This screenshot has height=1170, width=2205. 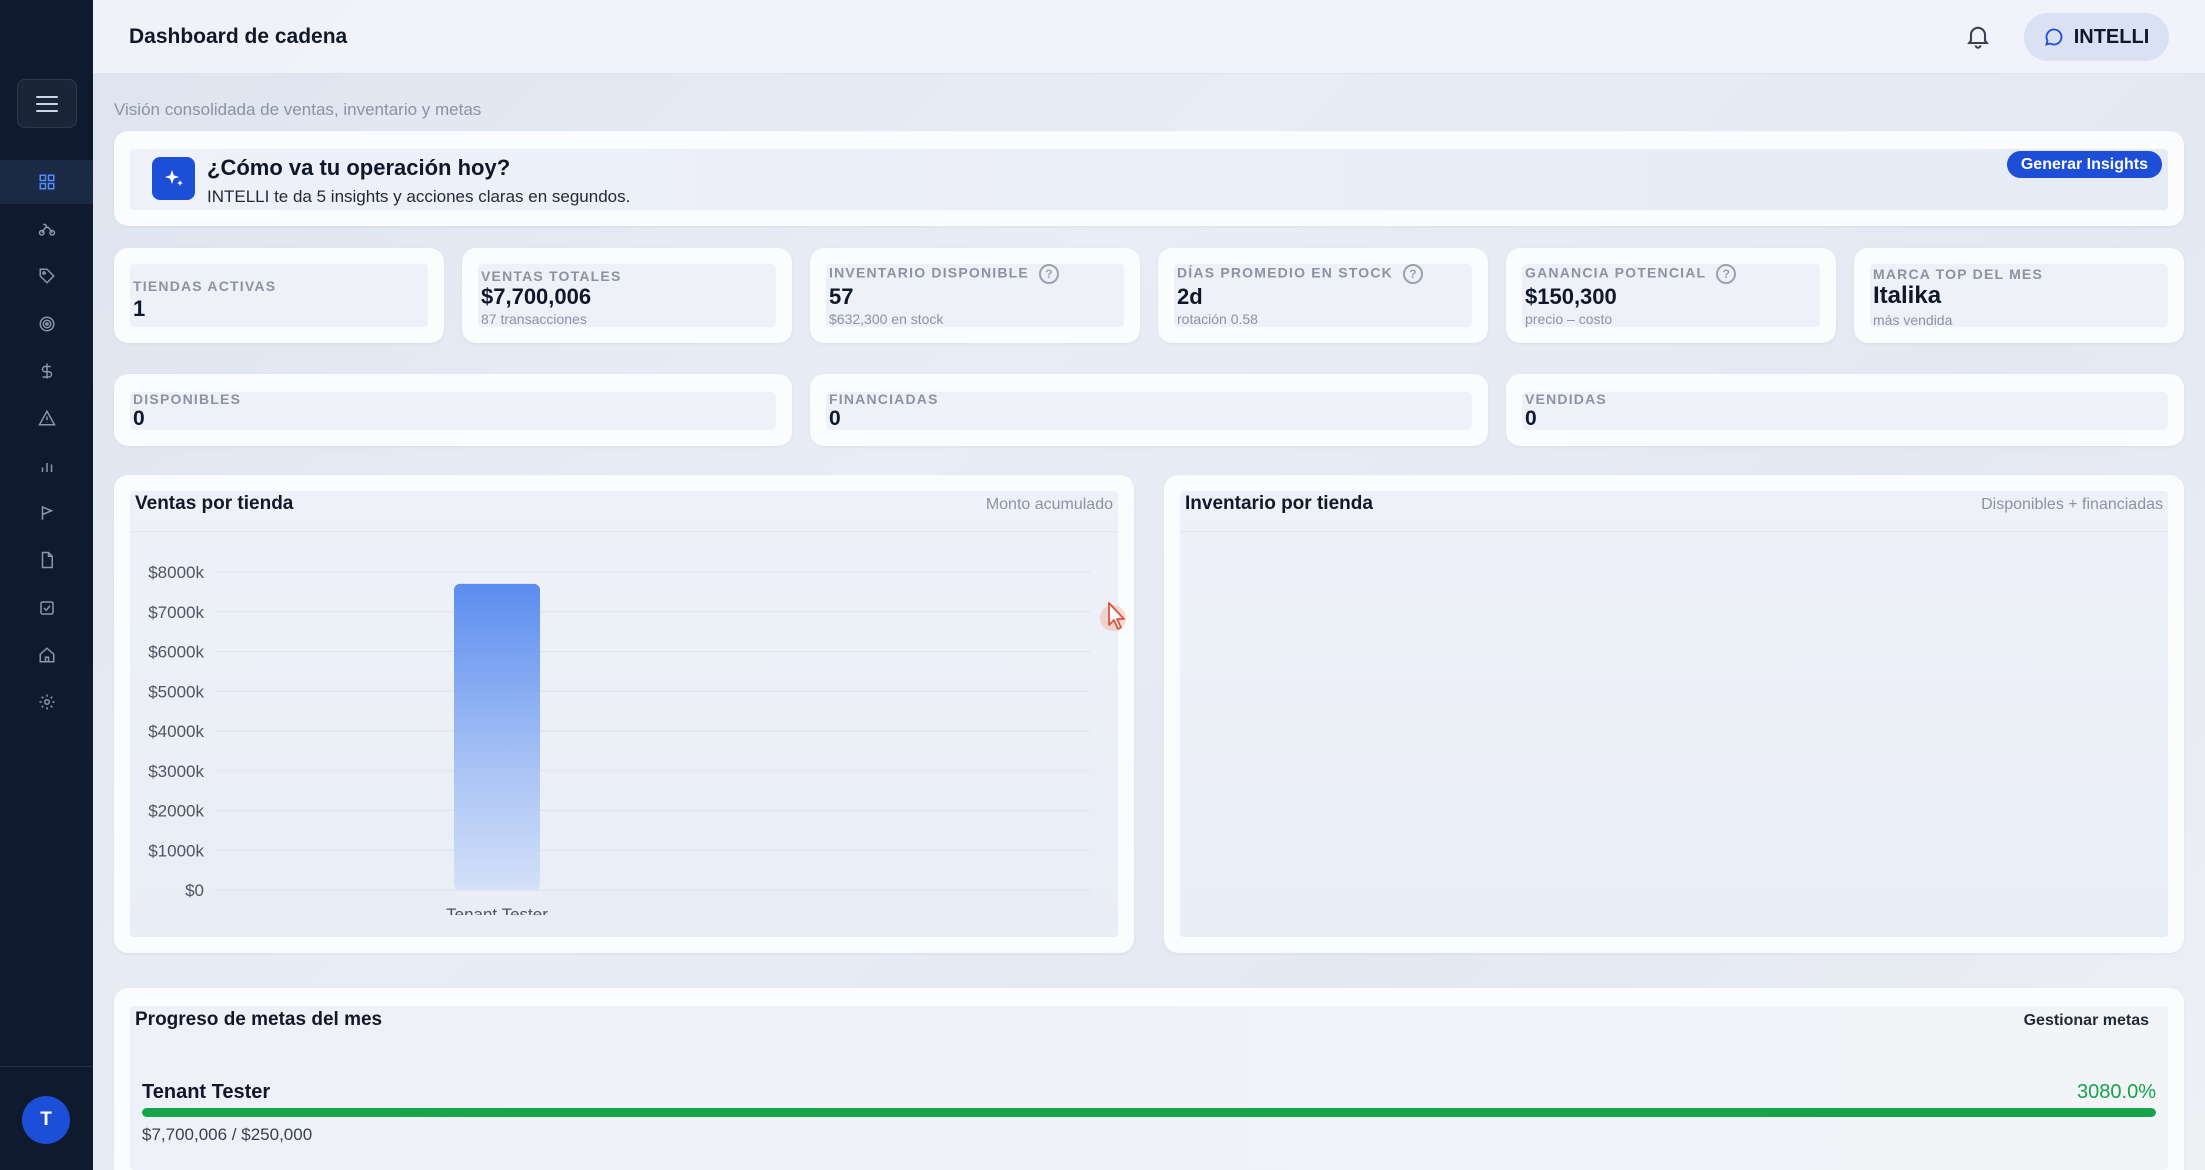 What do you see at coordinates (206, 1092) in the screenshot?
I see `goal-store-name: Tenant Tester` at bounding box center [206, 1092].